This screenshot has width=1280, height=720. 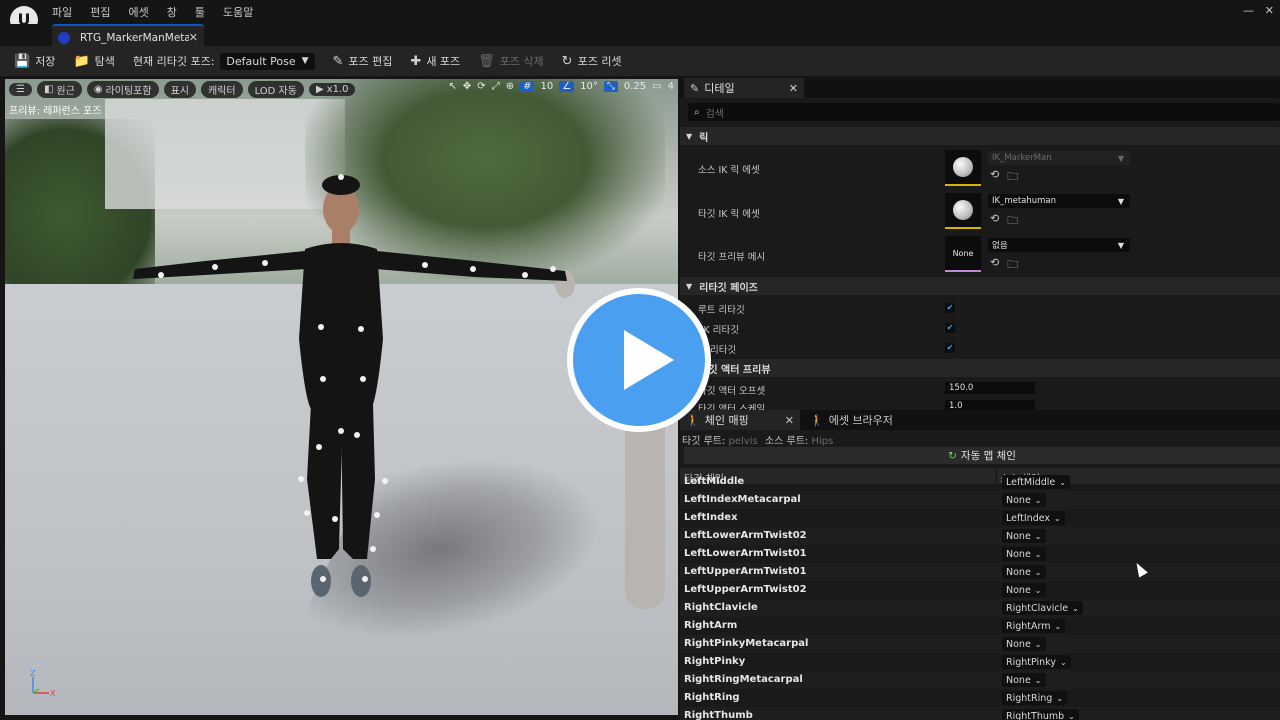 I want to click on move-tool-icon: ✥, so click(x=467, y=86).